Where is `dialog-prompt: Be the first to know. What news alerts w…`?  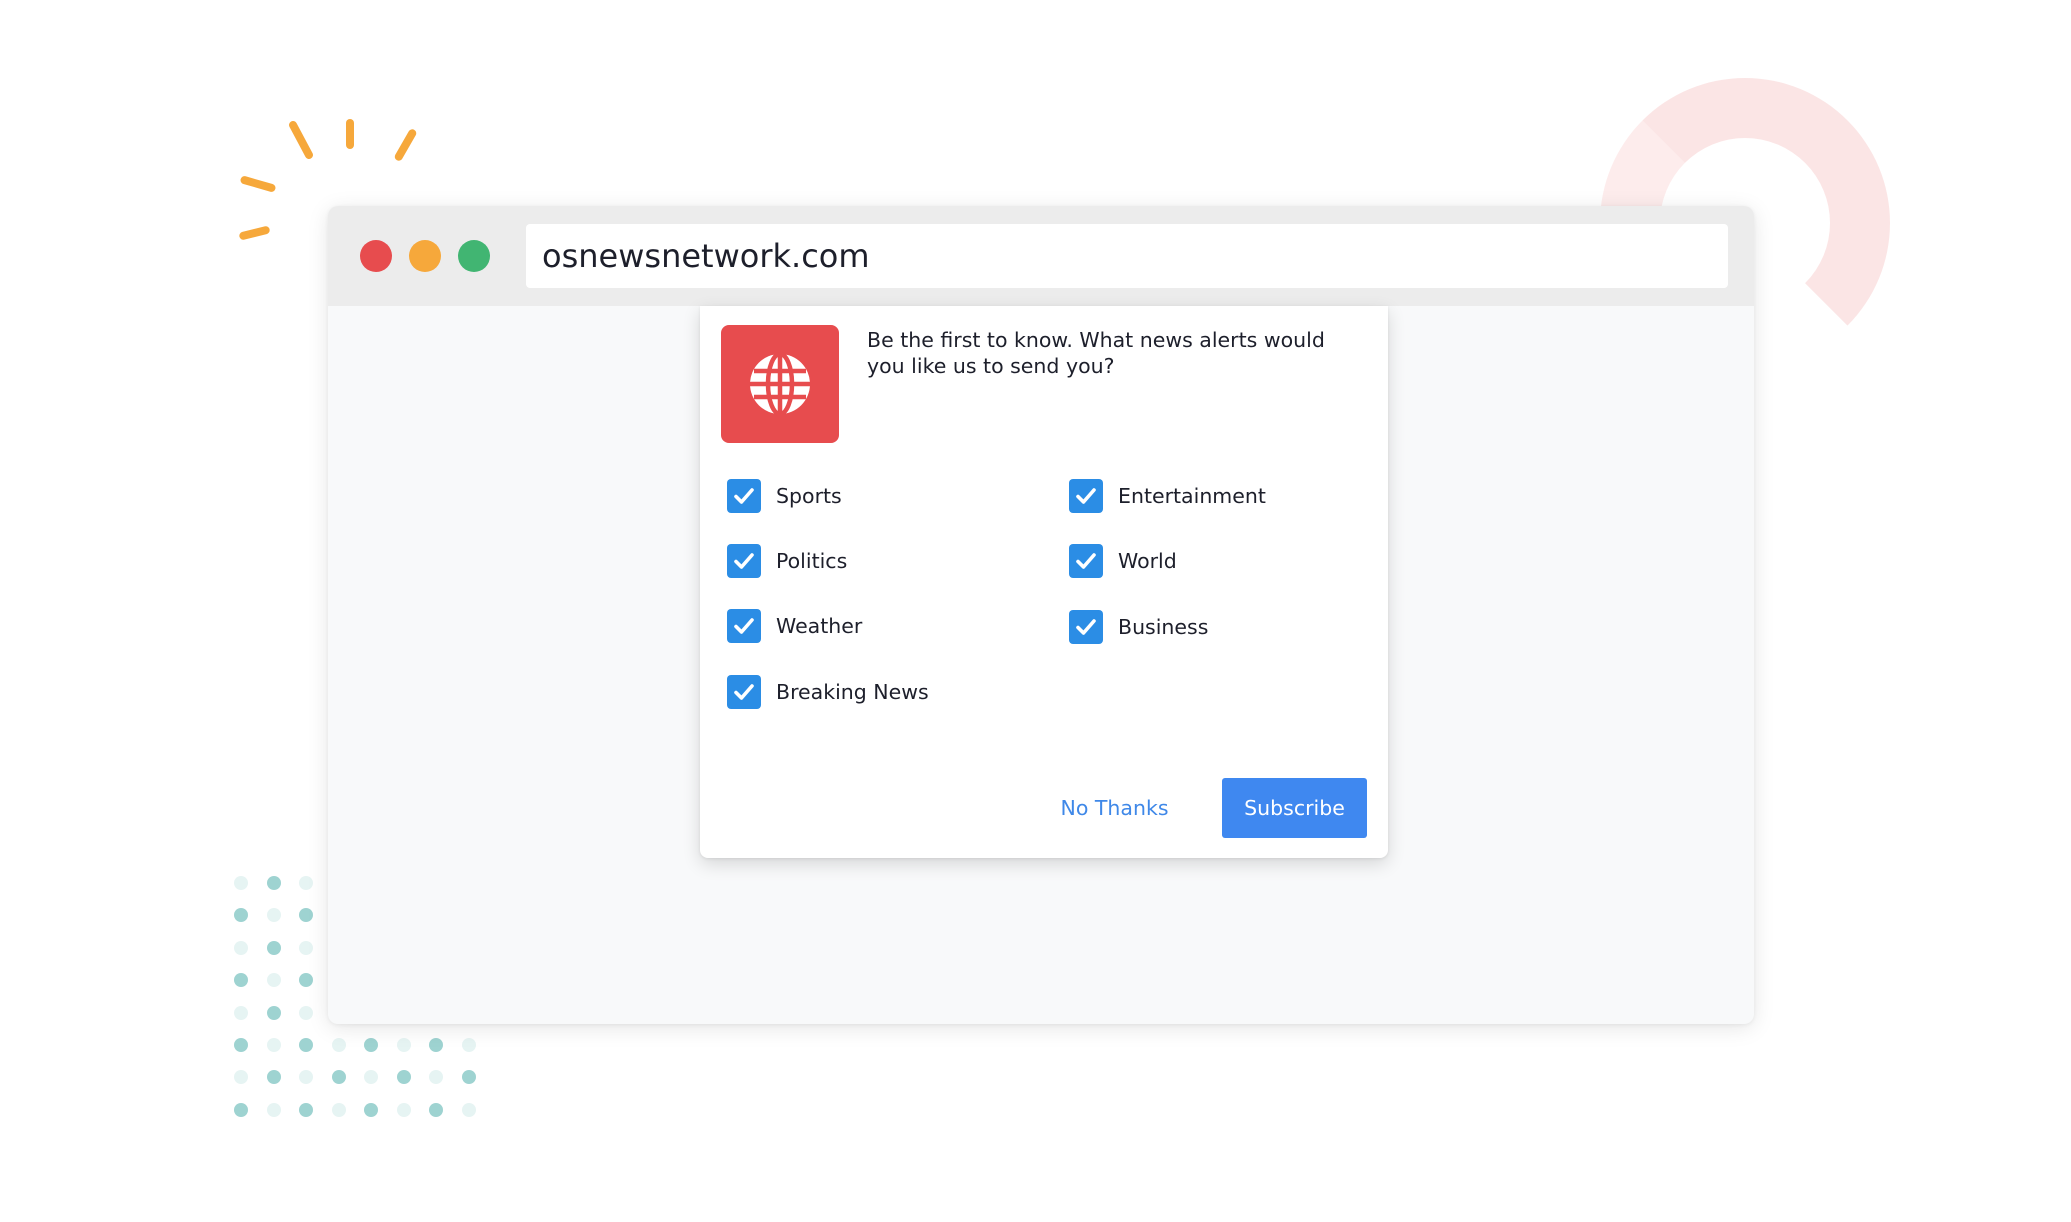
dialog-prompt: Be the first to know. What news alerts w… is located at coordinates (1096, 353).